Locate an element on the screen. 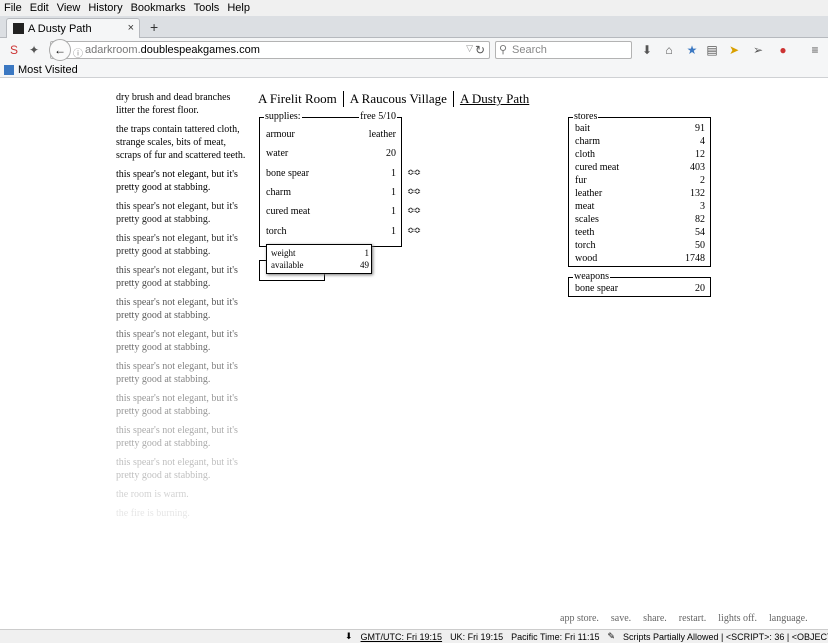 The height and width of the screenshot is (643, 828). supply-value: 20 is located at coordinates (391, 154).